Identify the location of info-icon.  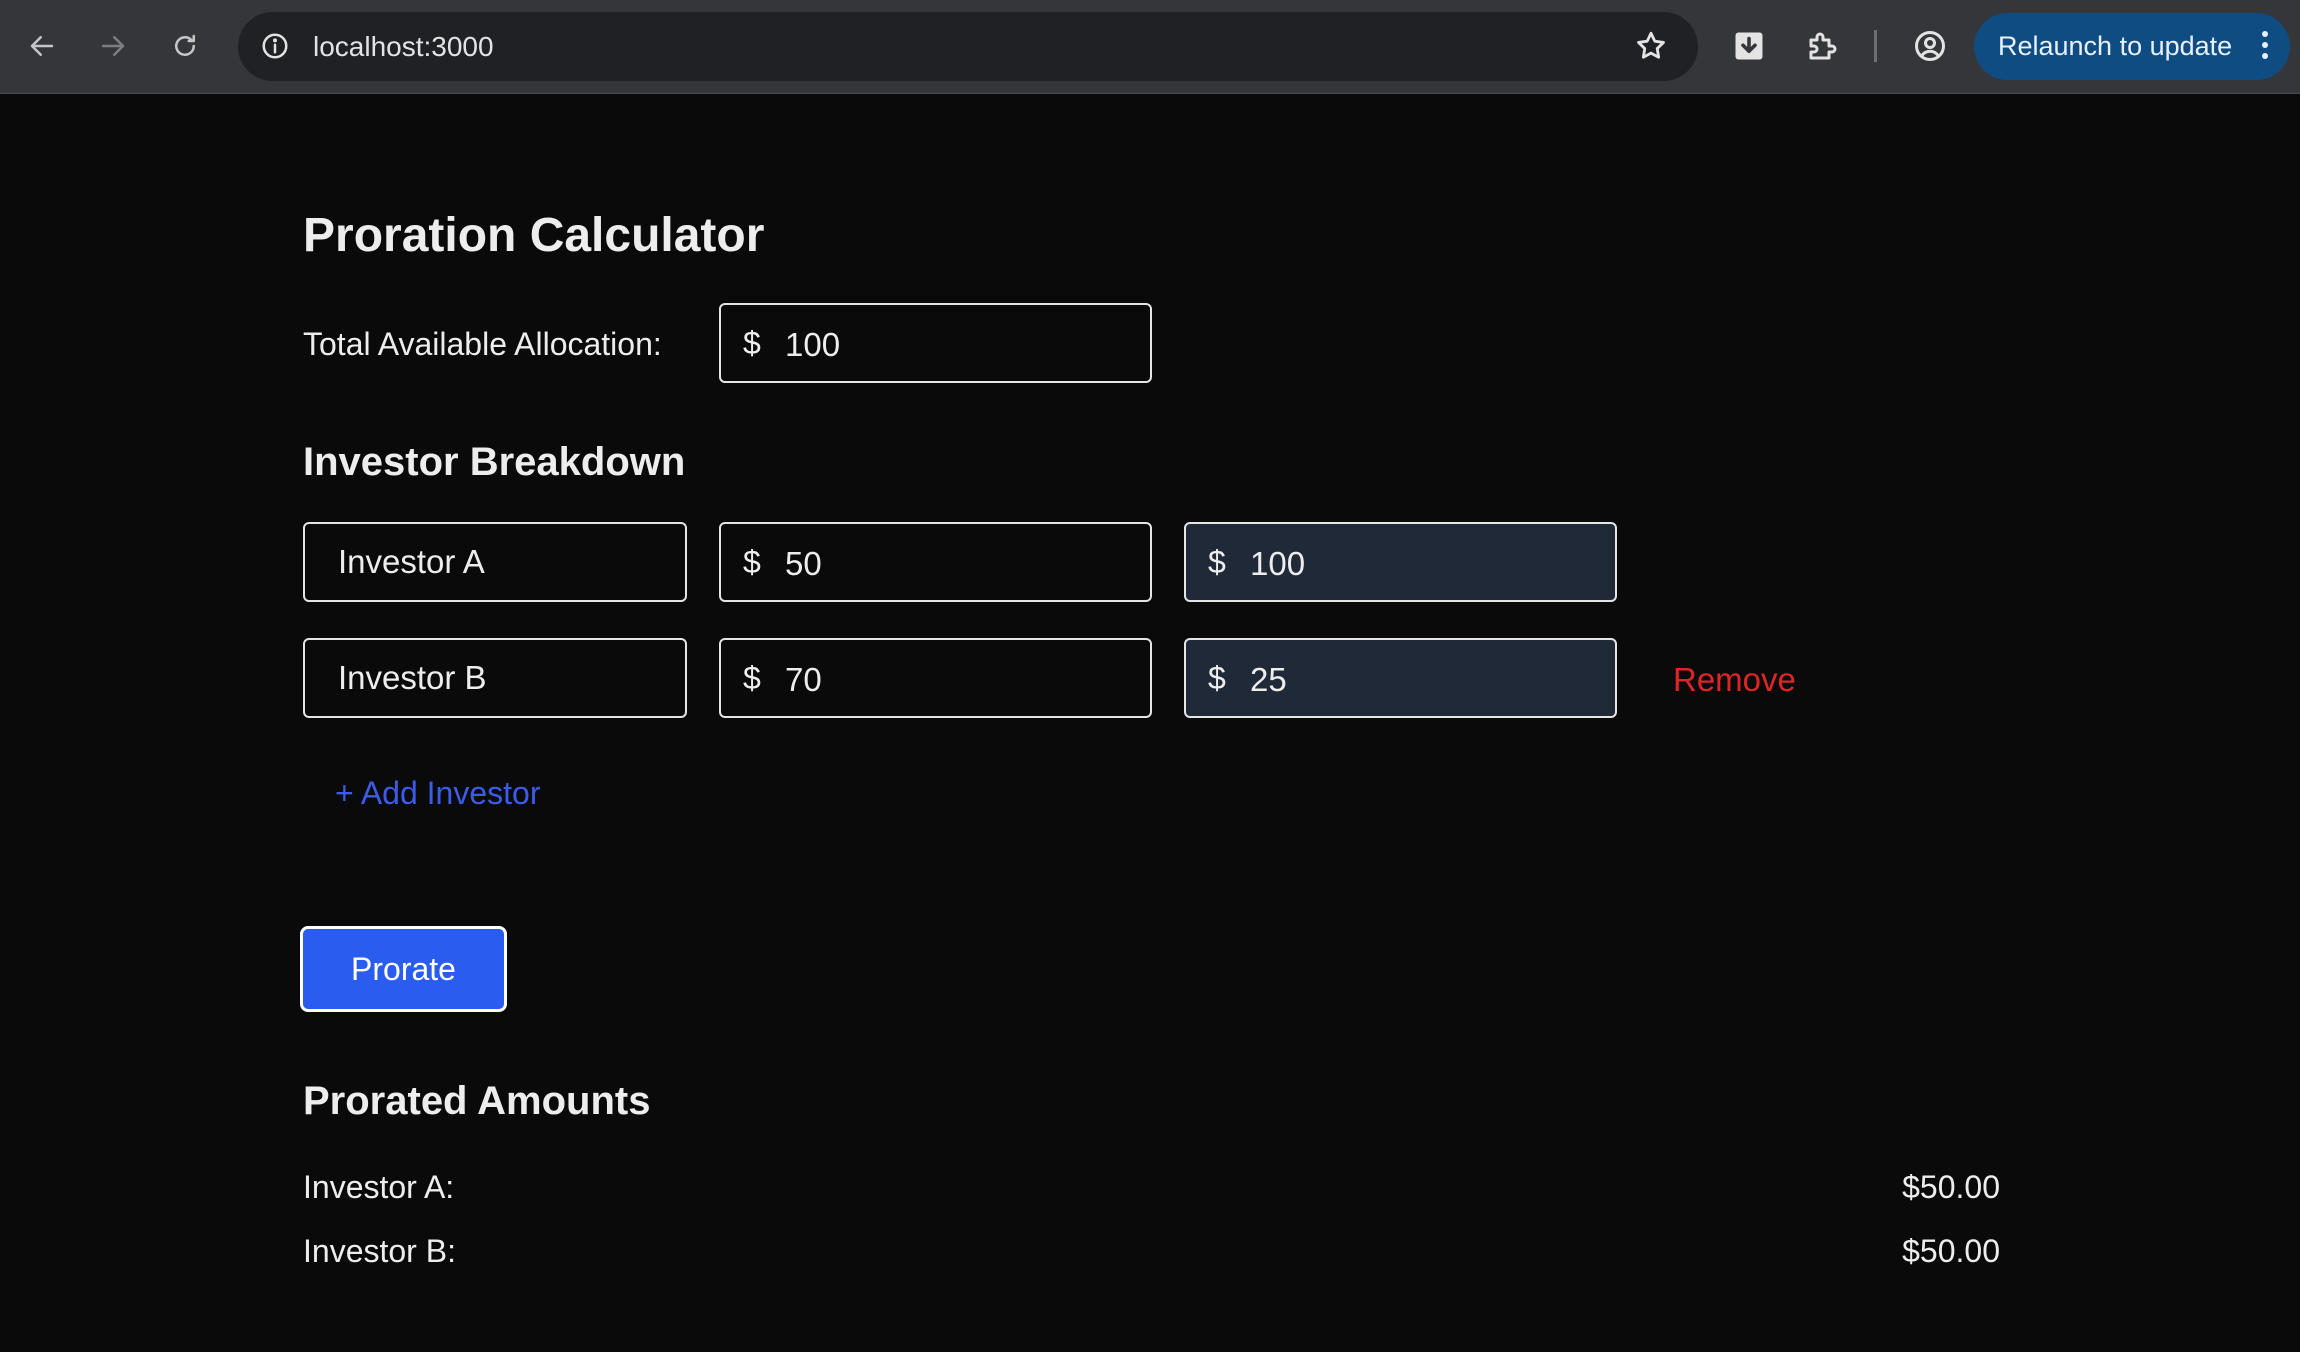
(275, 46).